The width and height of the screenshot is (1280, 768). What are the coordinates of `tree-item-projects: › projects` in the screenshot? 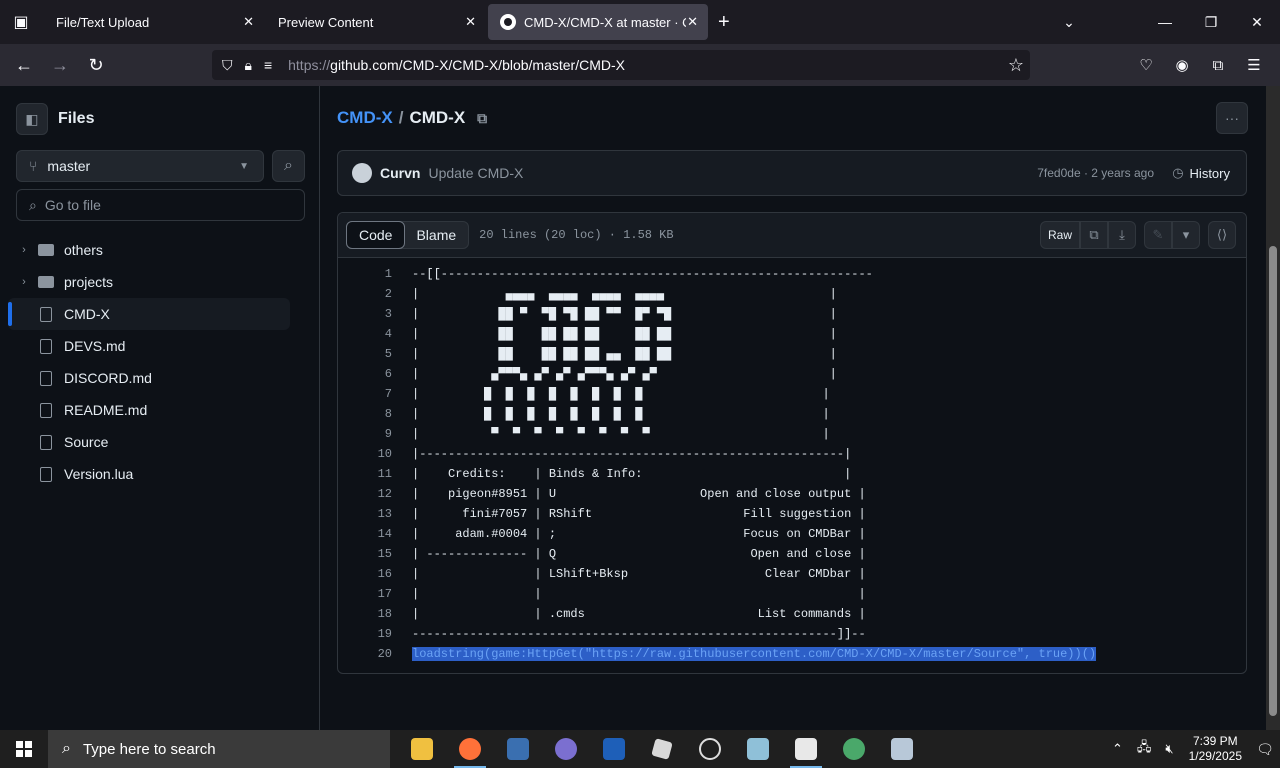 It's located at (149, 282).